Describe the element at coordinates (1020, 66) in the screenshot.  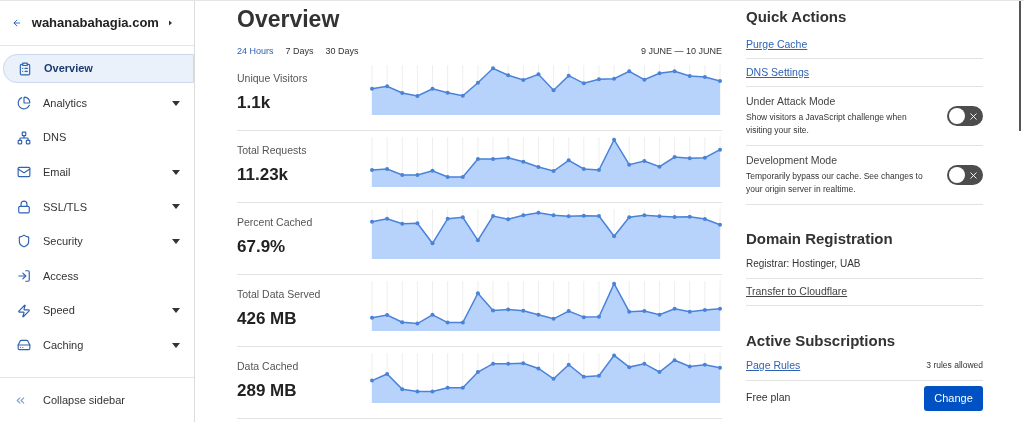
I see `scrollbar` at that location.